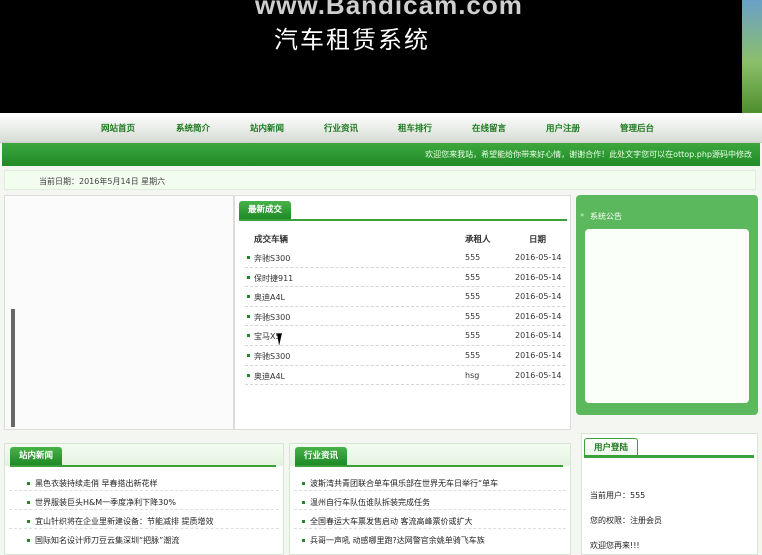  What do you see at coordinates (387, 521) in the screenshot?
I see `news-link: 全国春运大车票发售启动 客流高峰票价或扩大` at bounding box center [387, 521].